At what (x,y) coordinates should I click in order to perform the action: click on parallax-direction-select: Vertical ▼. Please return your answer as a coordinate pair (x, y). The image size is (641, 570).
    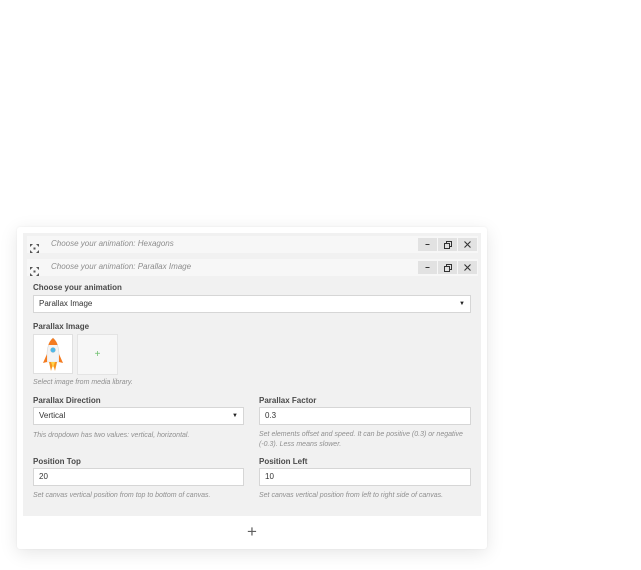
    Looking at the image, I should click on (138, 416).